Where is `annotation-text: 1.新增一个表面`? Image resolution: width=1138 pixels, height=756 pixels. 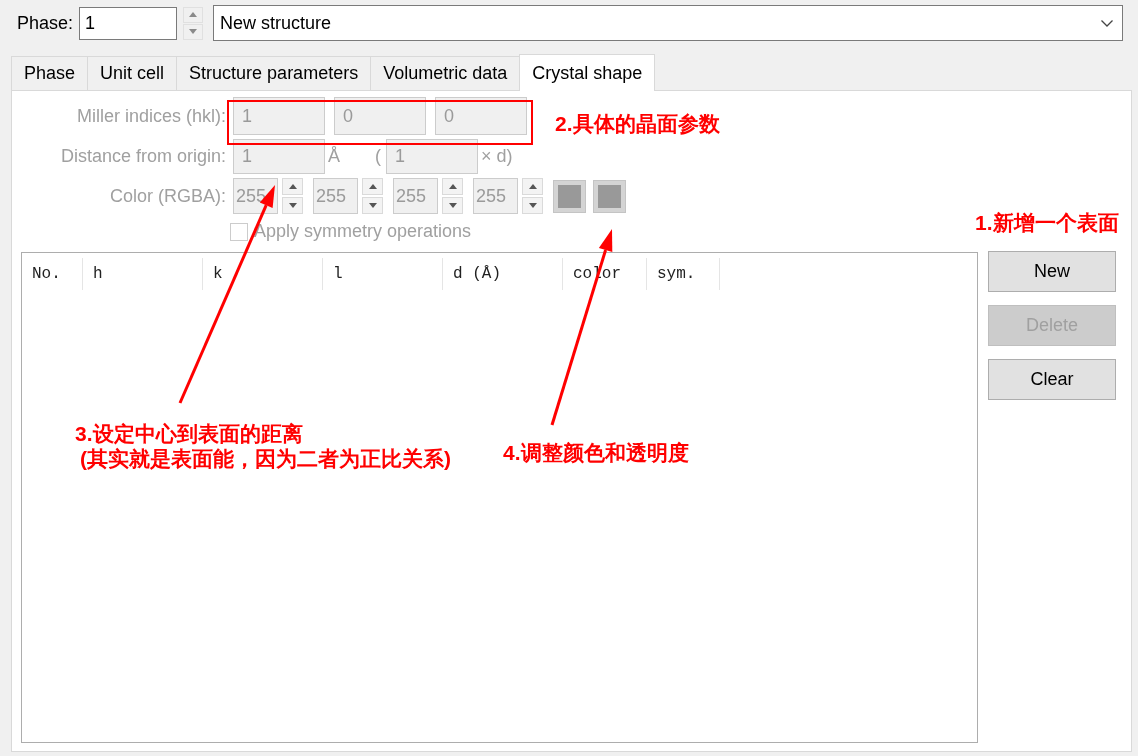
annotation-text: 1.新增一个表面 is located at coordinates (1047, 222).